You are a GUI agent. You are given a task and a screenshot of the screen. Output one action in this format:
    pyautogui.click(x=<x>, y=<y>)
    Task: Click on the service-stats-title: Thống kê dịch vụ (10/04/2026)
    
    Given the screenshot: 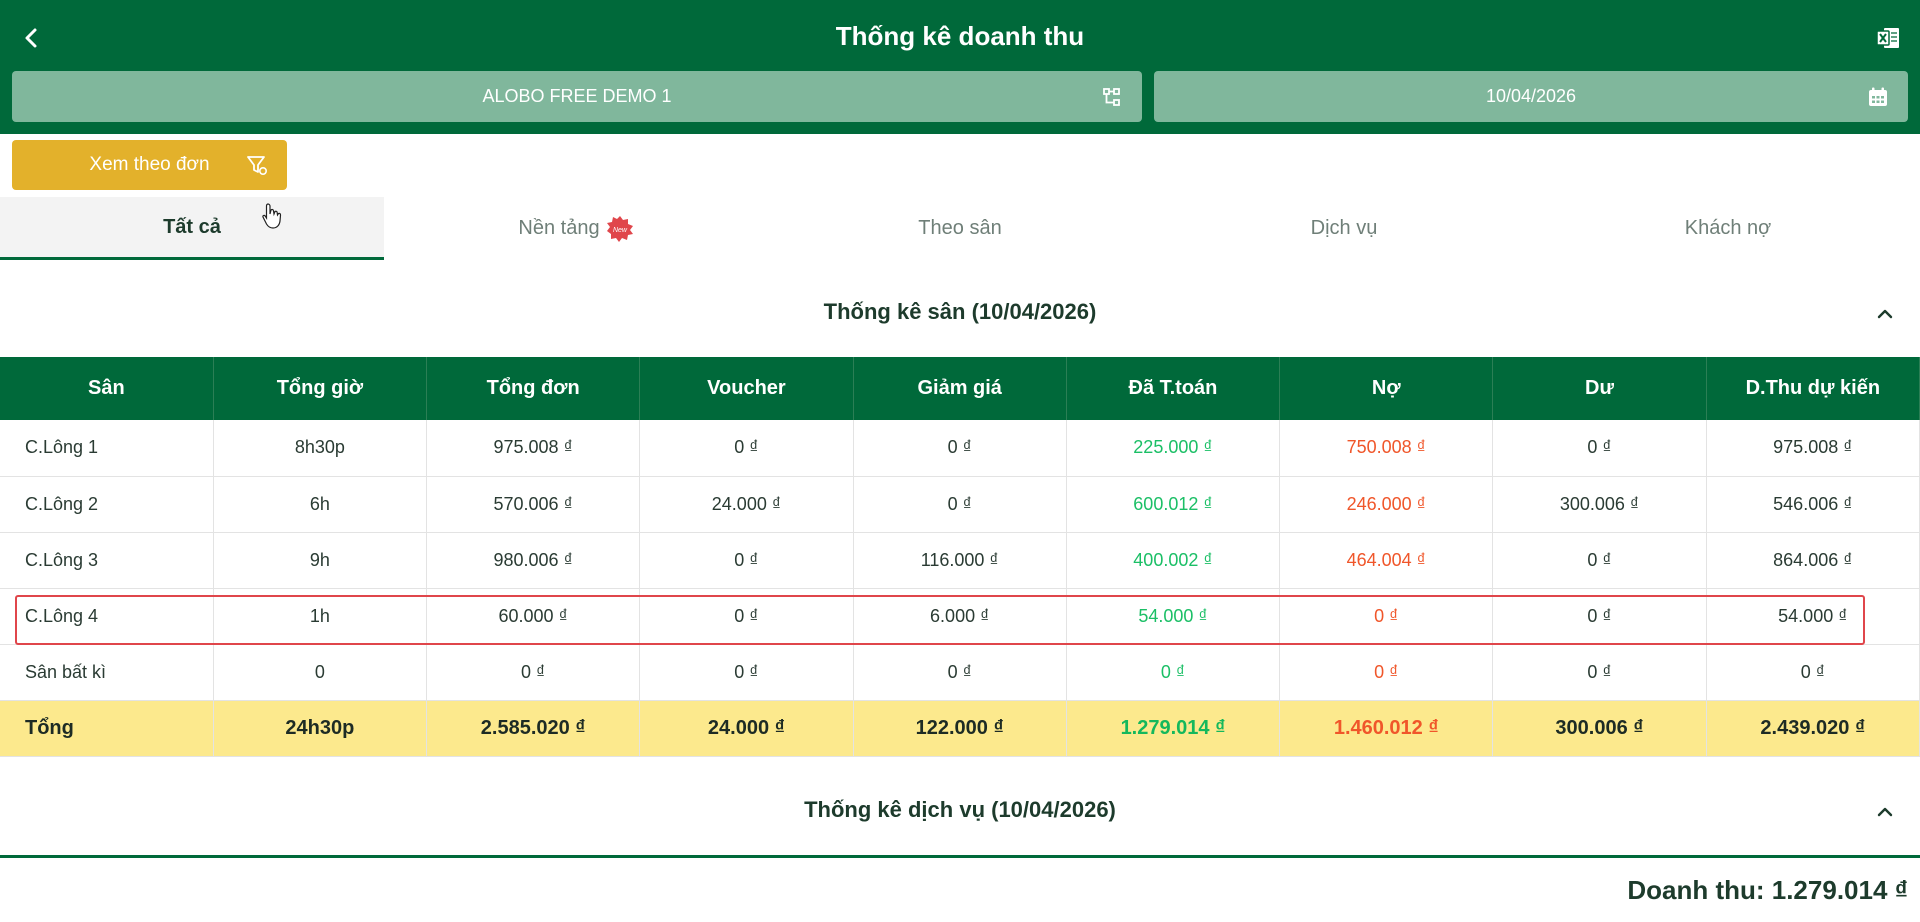 What is the action you would take?
    pyautogui.click(x=960, y=809)
    